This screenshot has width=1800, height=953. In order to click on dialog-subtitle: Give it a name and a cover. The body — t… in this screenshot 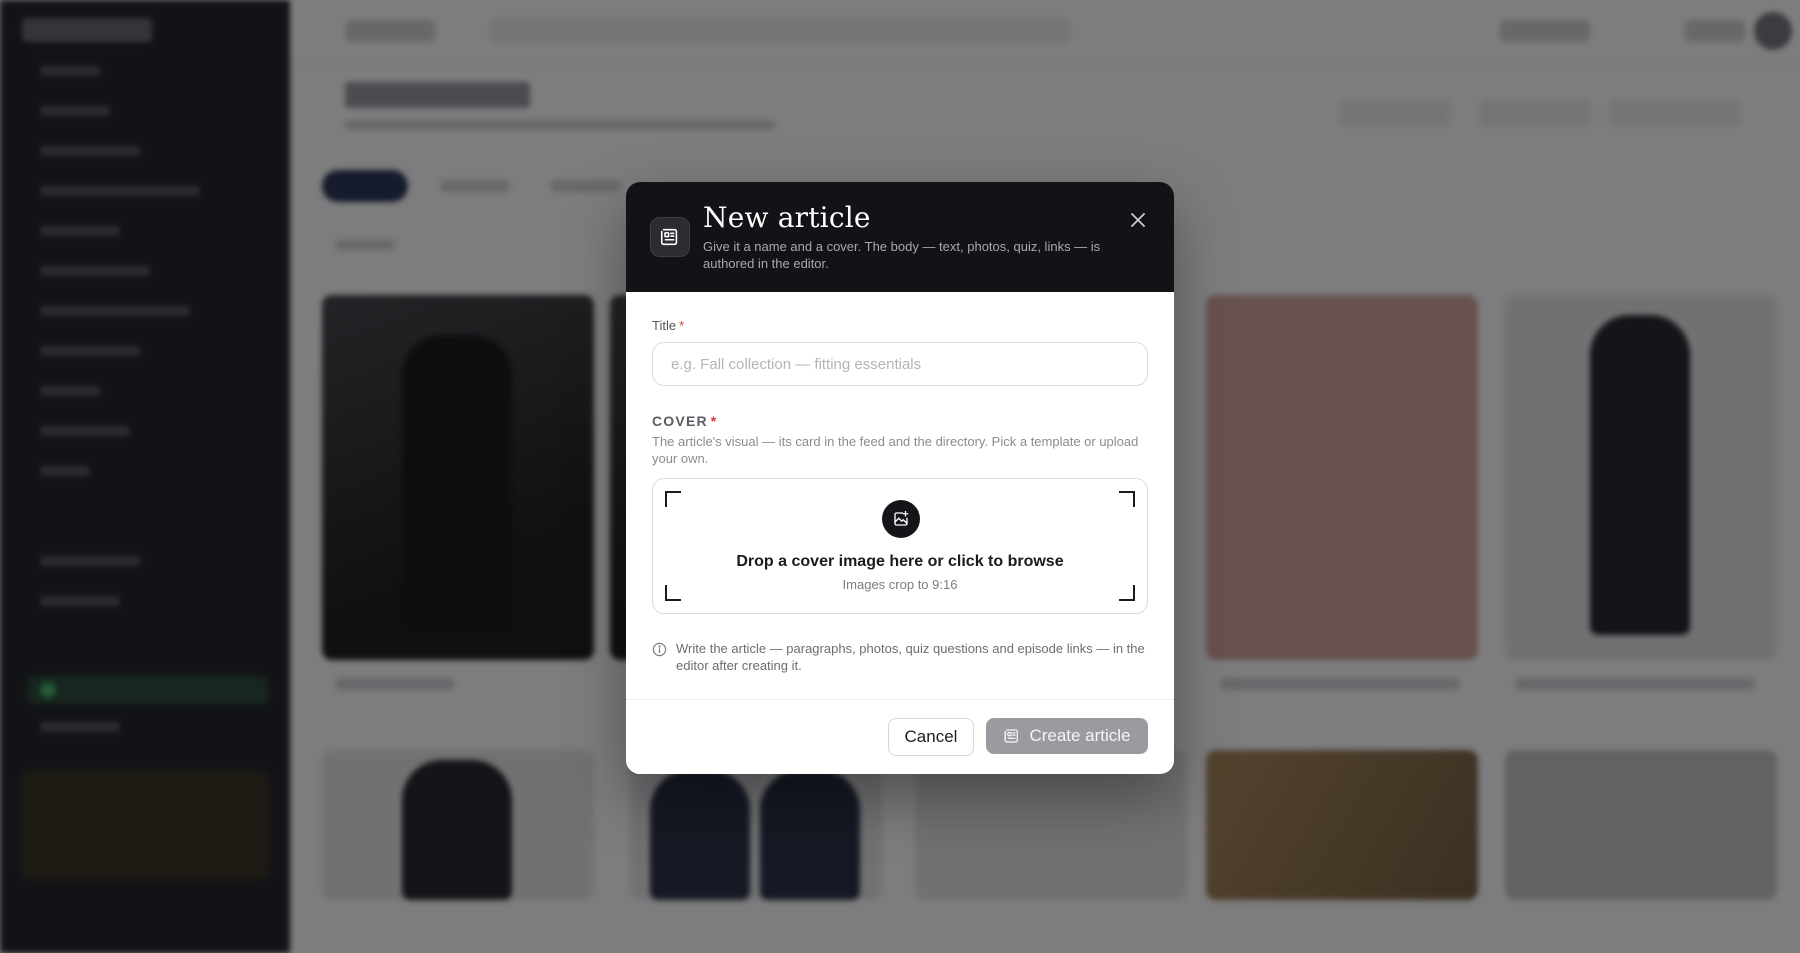, I will do `click(902, 255)`.